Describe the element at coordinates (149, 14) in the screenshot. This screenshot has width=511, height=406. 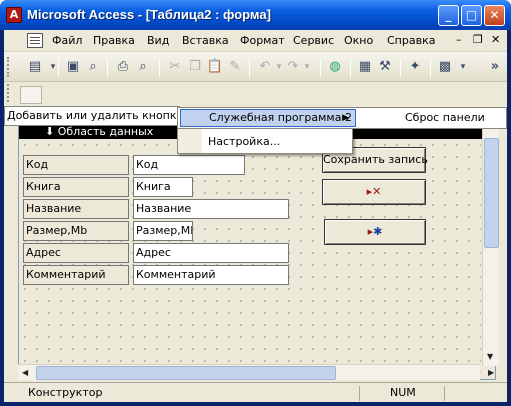
I see `window-title: Microsoft Access - [Таблица2 : форма]` at that location.